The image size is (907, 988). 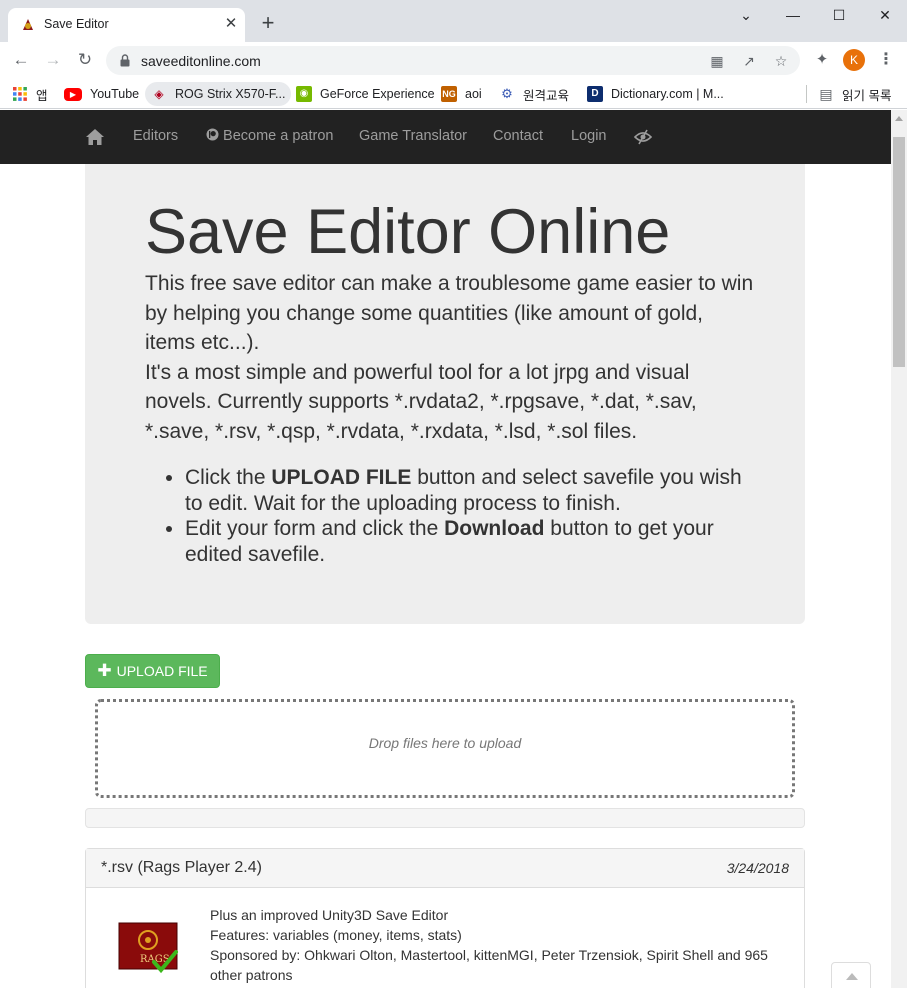 What do you see at coordinates (749, 61) in the screenshot?
I see `share-icon: ↗` at bounding box center [749, 61].